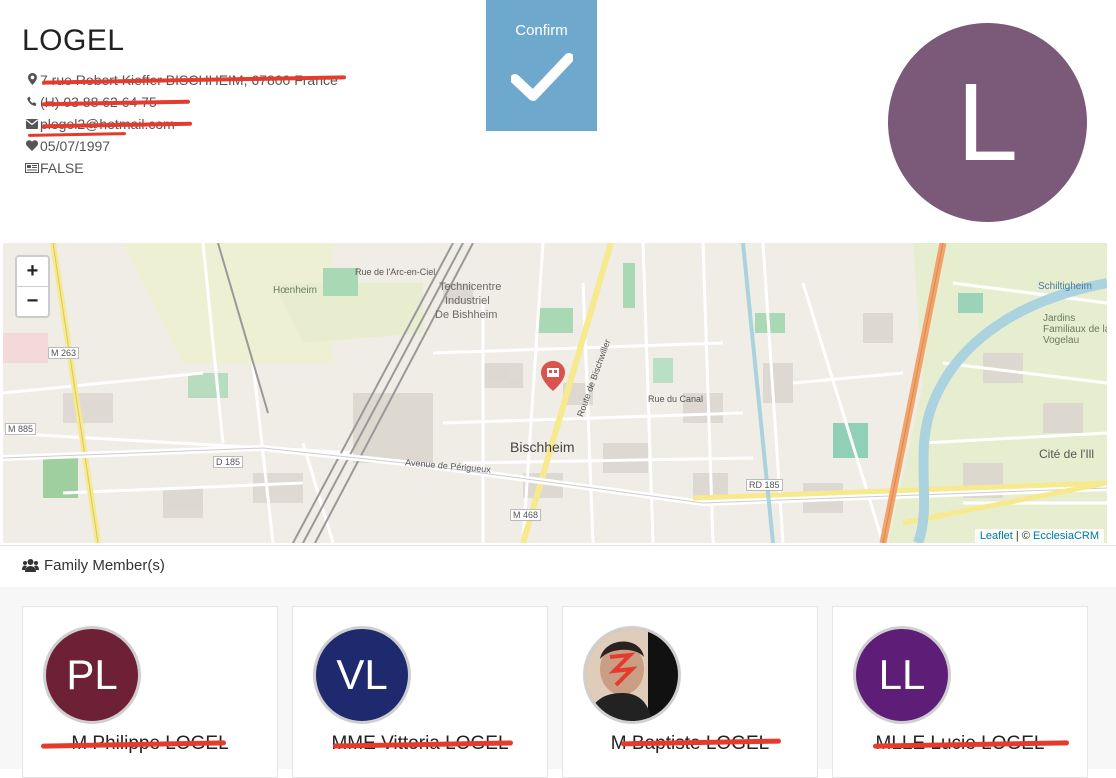  Describe the element at coordinates (1066, 536) in the screenshot. I see `ecclesiacrm-link: EcclesiaCRM` at that location.